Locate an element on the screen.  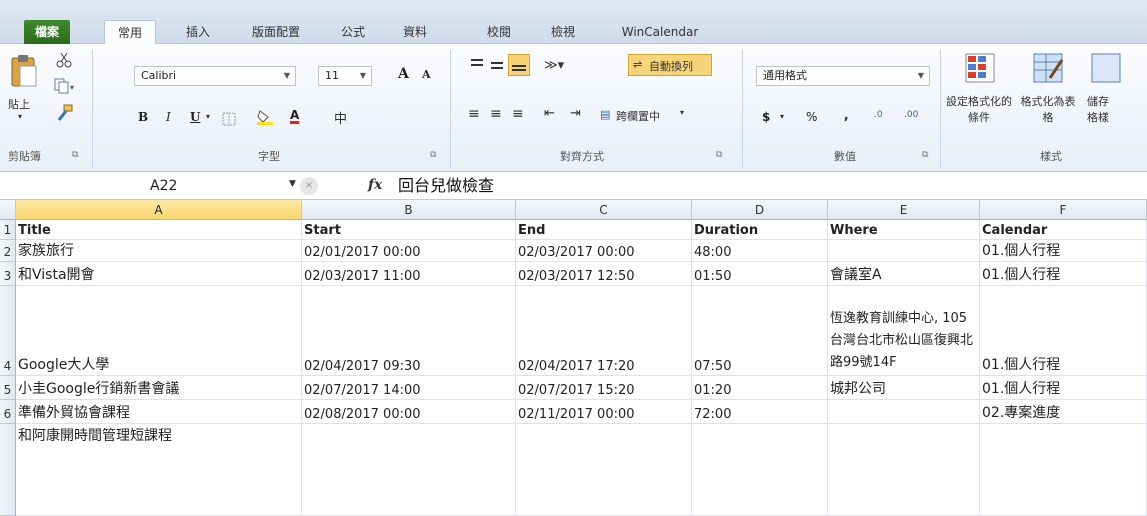
insert-function-button: fx is located at coordinates (375, 185).